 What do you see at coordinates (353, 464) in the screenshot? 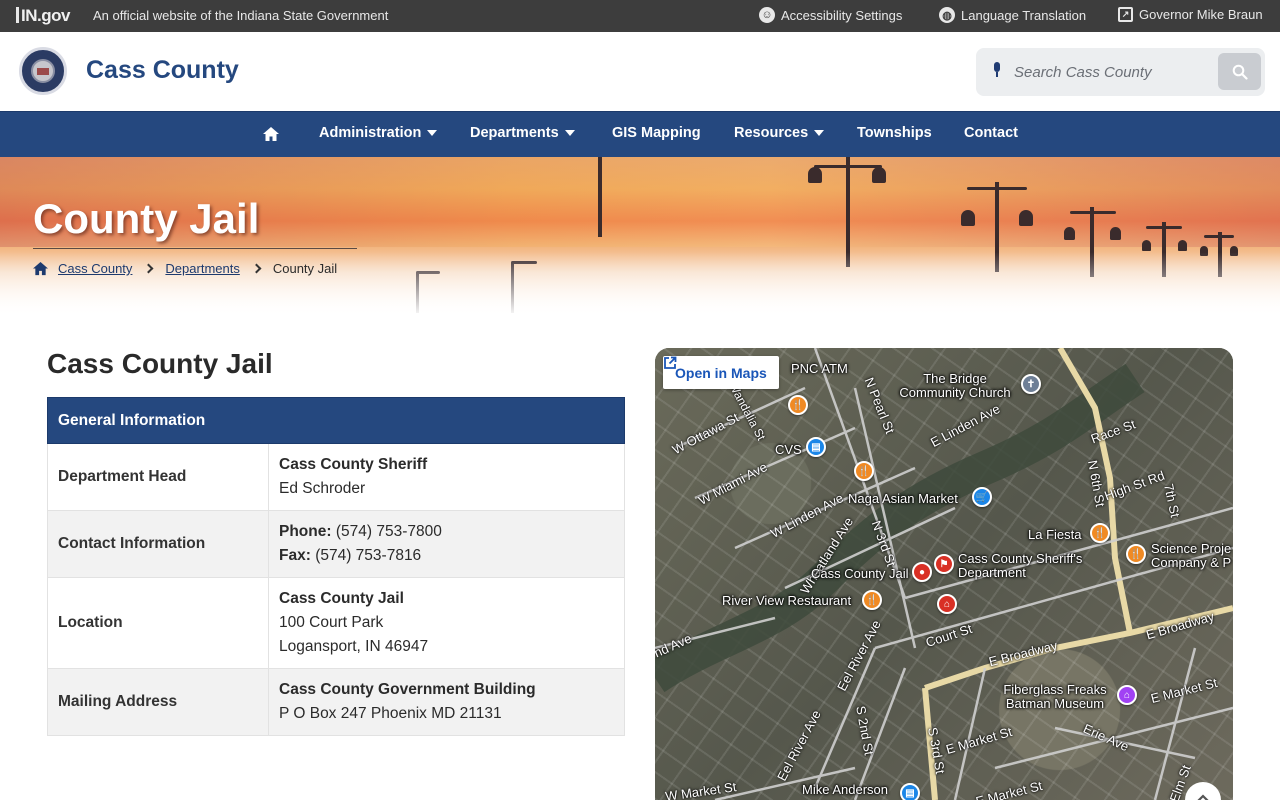
I see `dept-head-title: Cass County Sheriff` at bounding box center [353, 464].